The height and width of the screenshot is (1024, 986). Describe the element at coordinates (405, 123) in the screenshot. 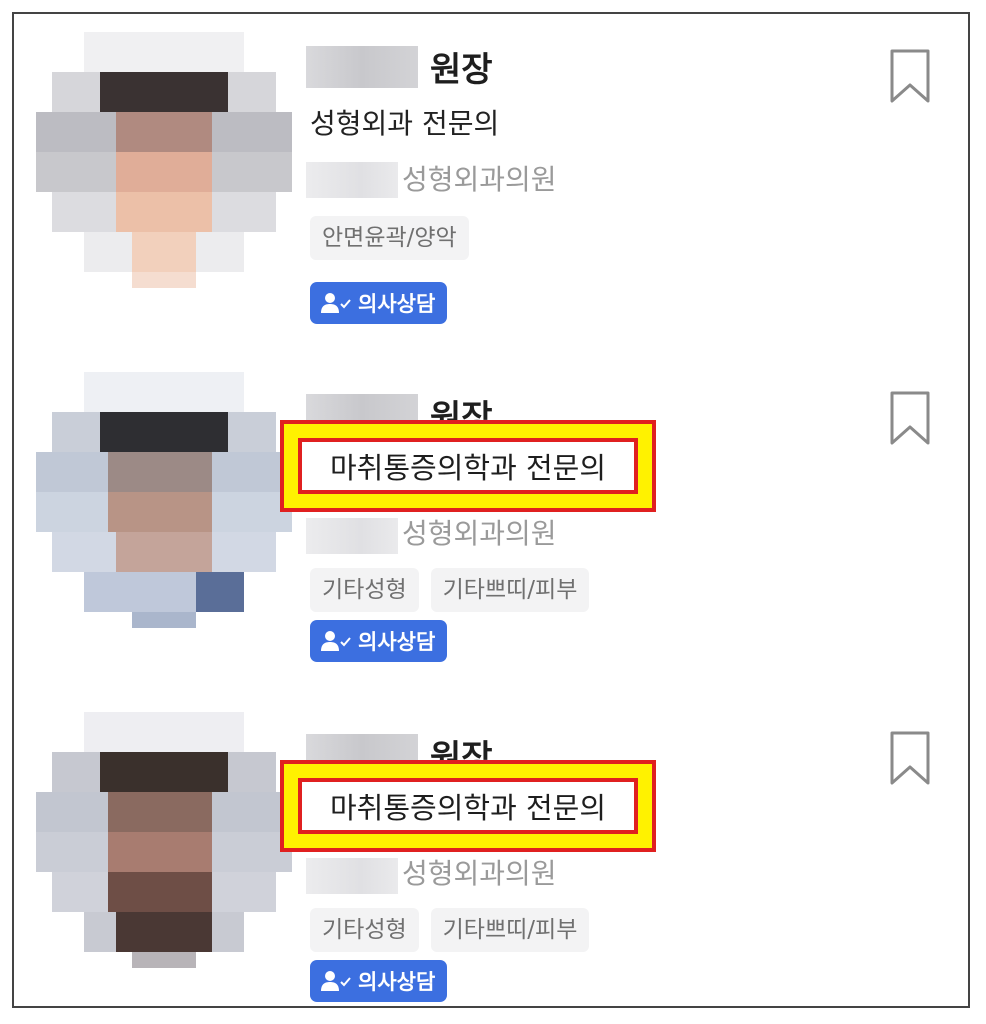

I see `doctor-specialty: 성형외과 전문의` at that location.